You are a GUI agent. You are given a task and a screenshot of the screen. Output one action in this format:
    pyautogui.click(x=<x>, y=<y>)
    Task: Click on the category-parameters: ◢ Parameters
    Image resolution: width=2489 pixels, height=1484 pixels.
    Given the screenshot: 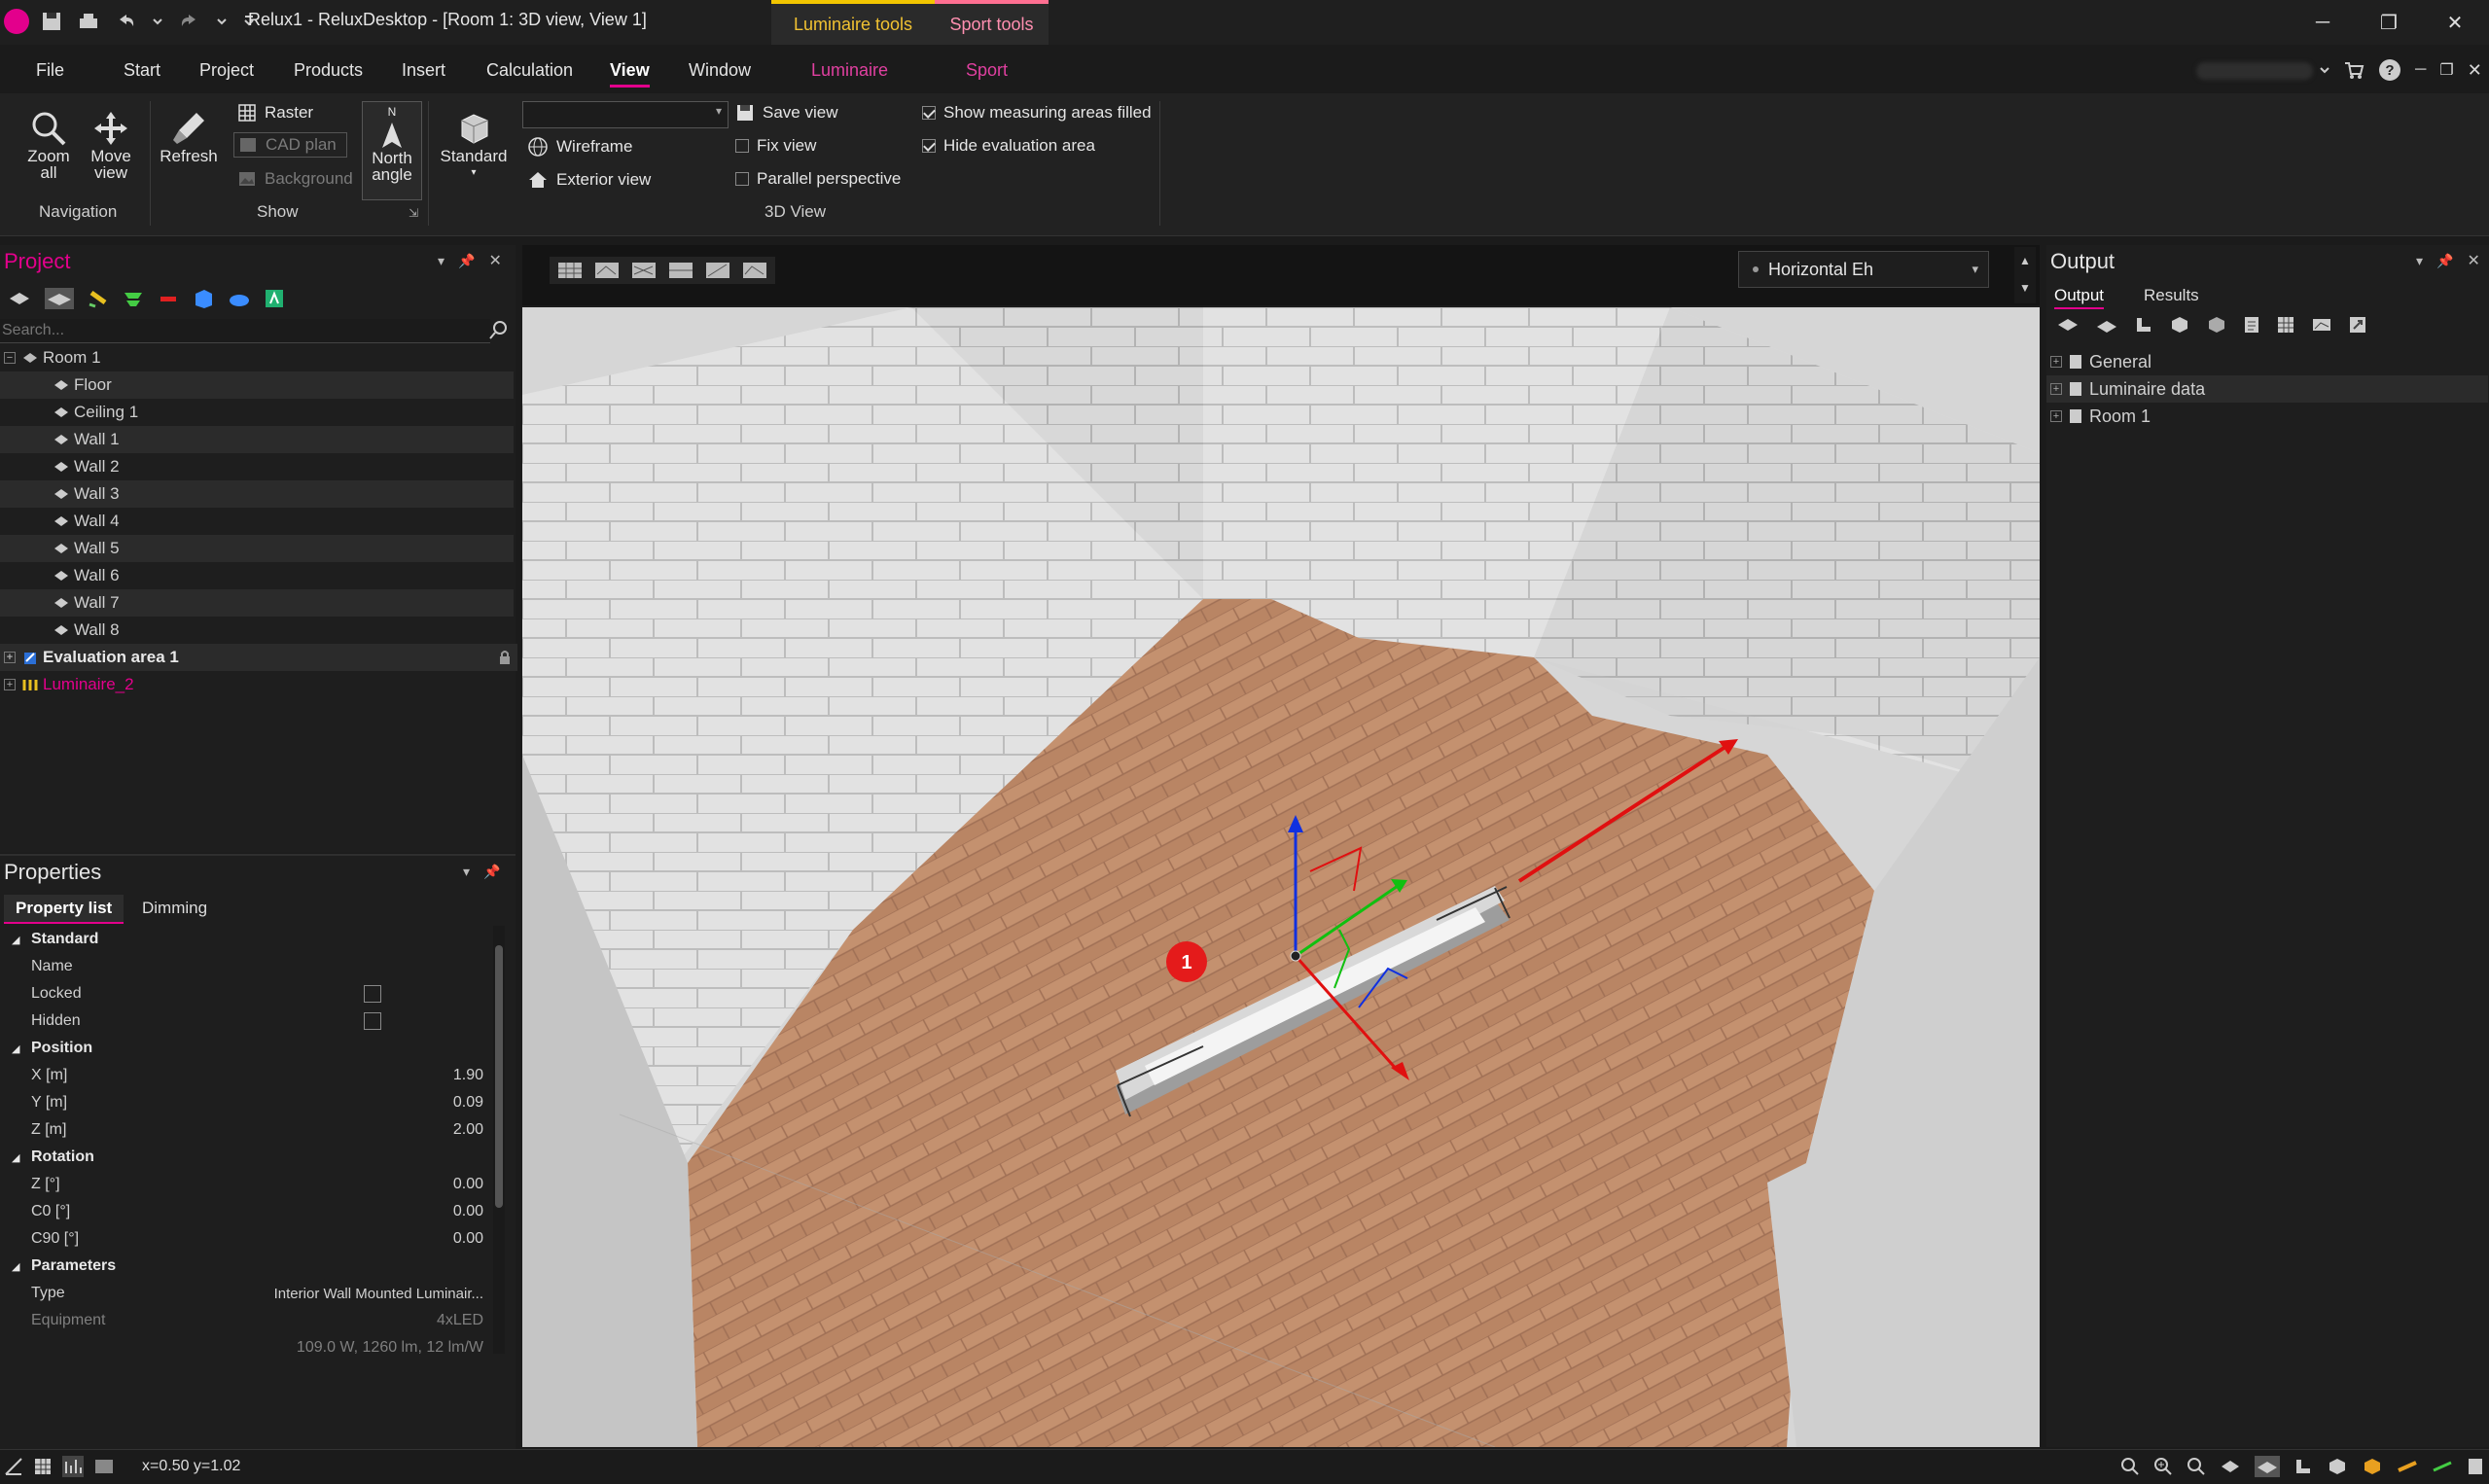 What is the action you would take?
    pyautogui.click(x=245, y=1267)
    